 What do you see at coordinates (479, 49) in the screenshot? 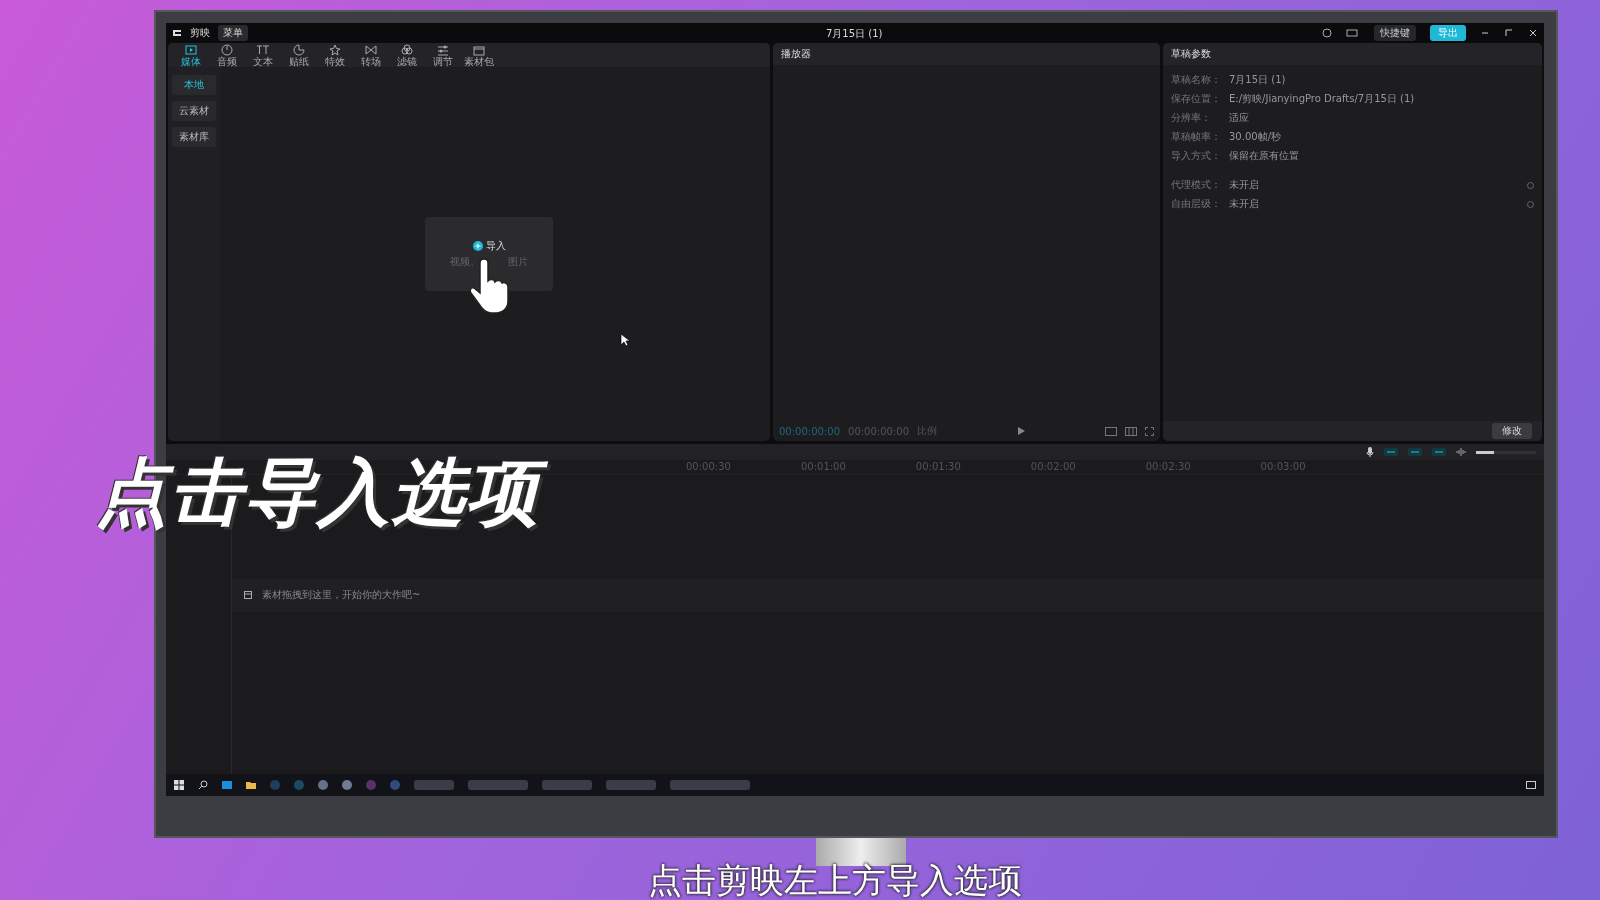
I see `package-icon` at bounding box center [479, 49].